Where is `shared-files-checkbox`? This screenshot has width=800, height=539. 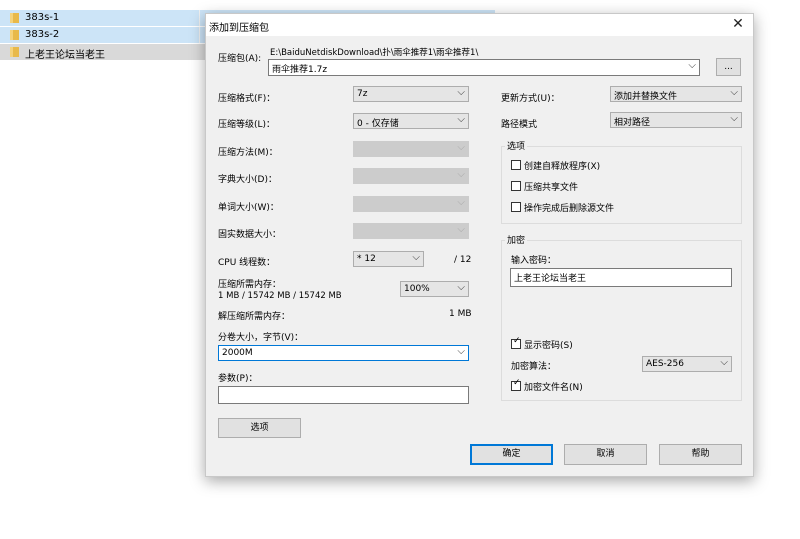
shared-files-checkbox is located at coordinates (516, 186).